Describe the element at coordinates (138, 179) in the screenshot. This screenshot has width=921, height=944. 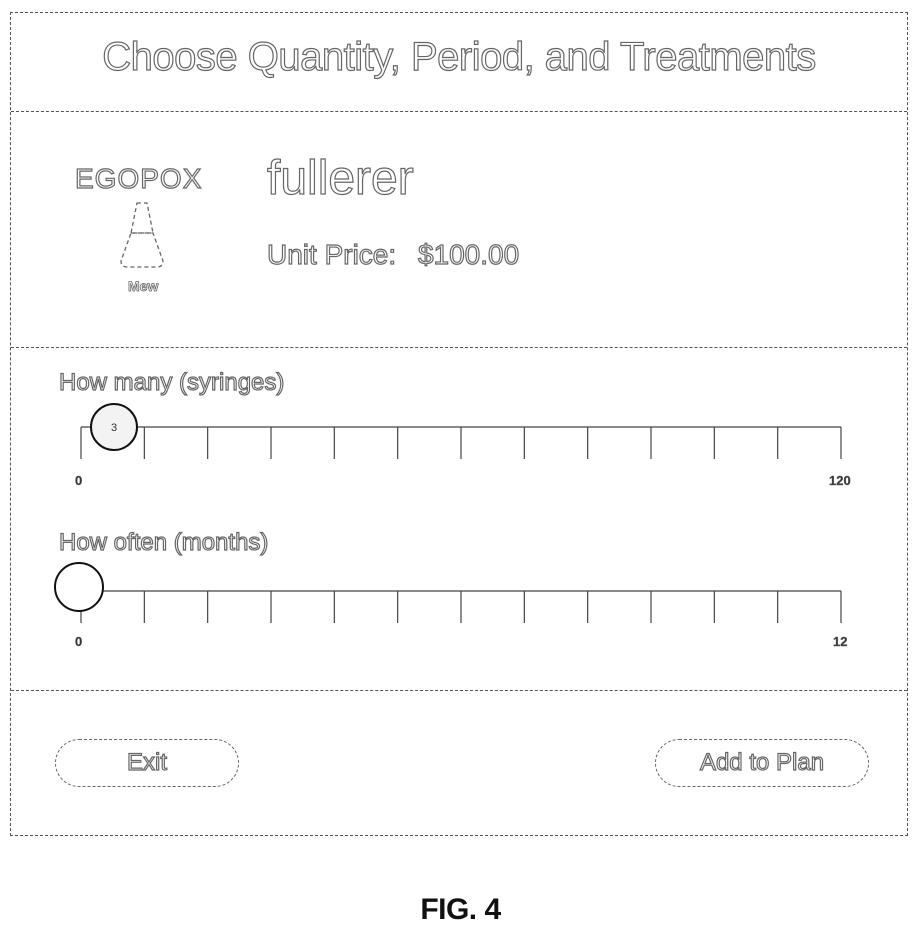
I see `brand-logo: EGOPOX` at that location.